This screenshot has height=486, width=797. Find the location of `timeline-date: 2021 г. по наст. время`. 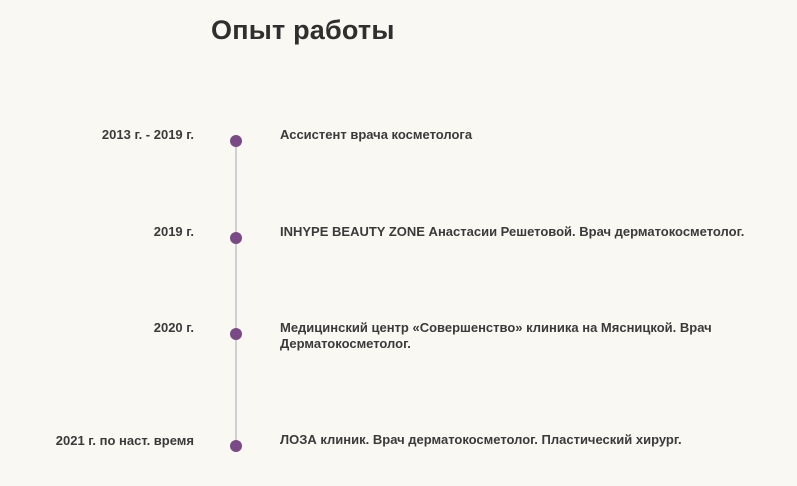

timeline-date: 2021 г. по наст. время is located at coordinates (124, 440).